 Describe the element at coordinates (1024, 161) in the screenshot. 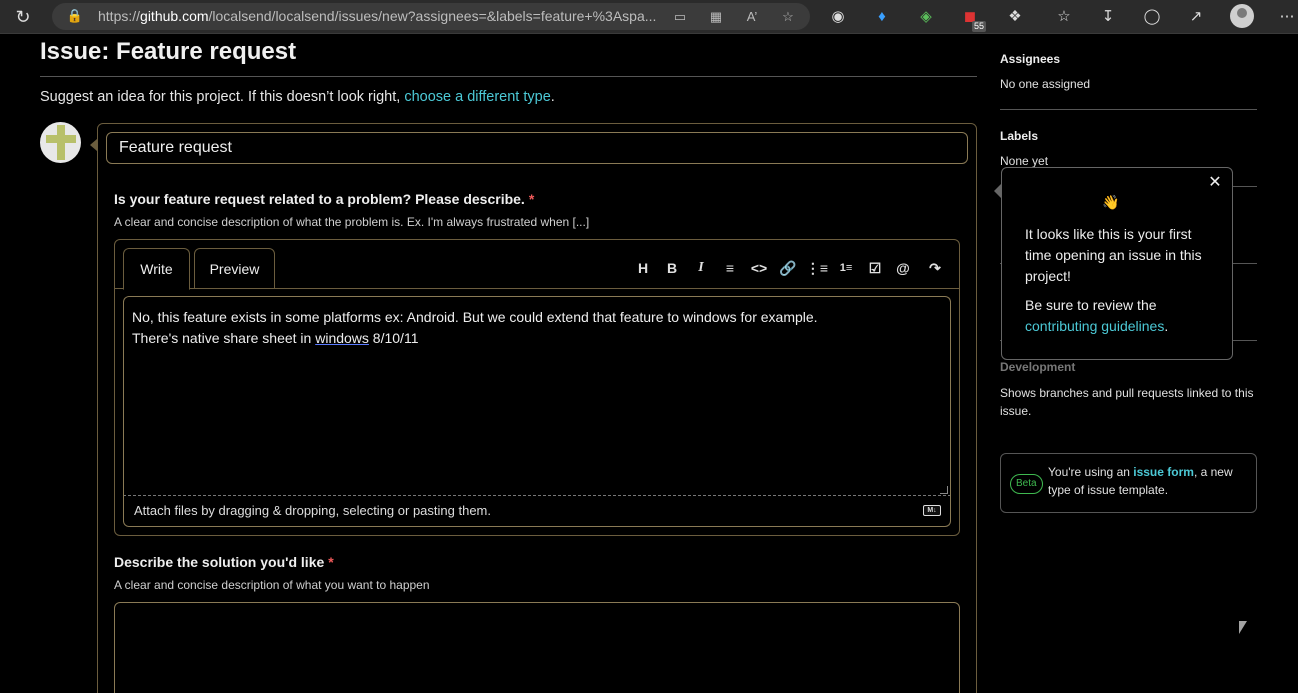

I see `labels-value: None yet` at that location.